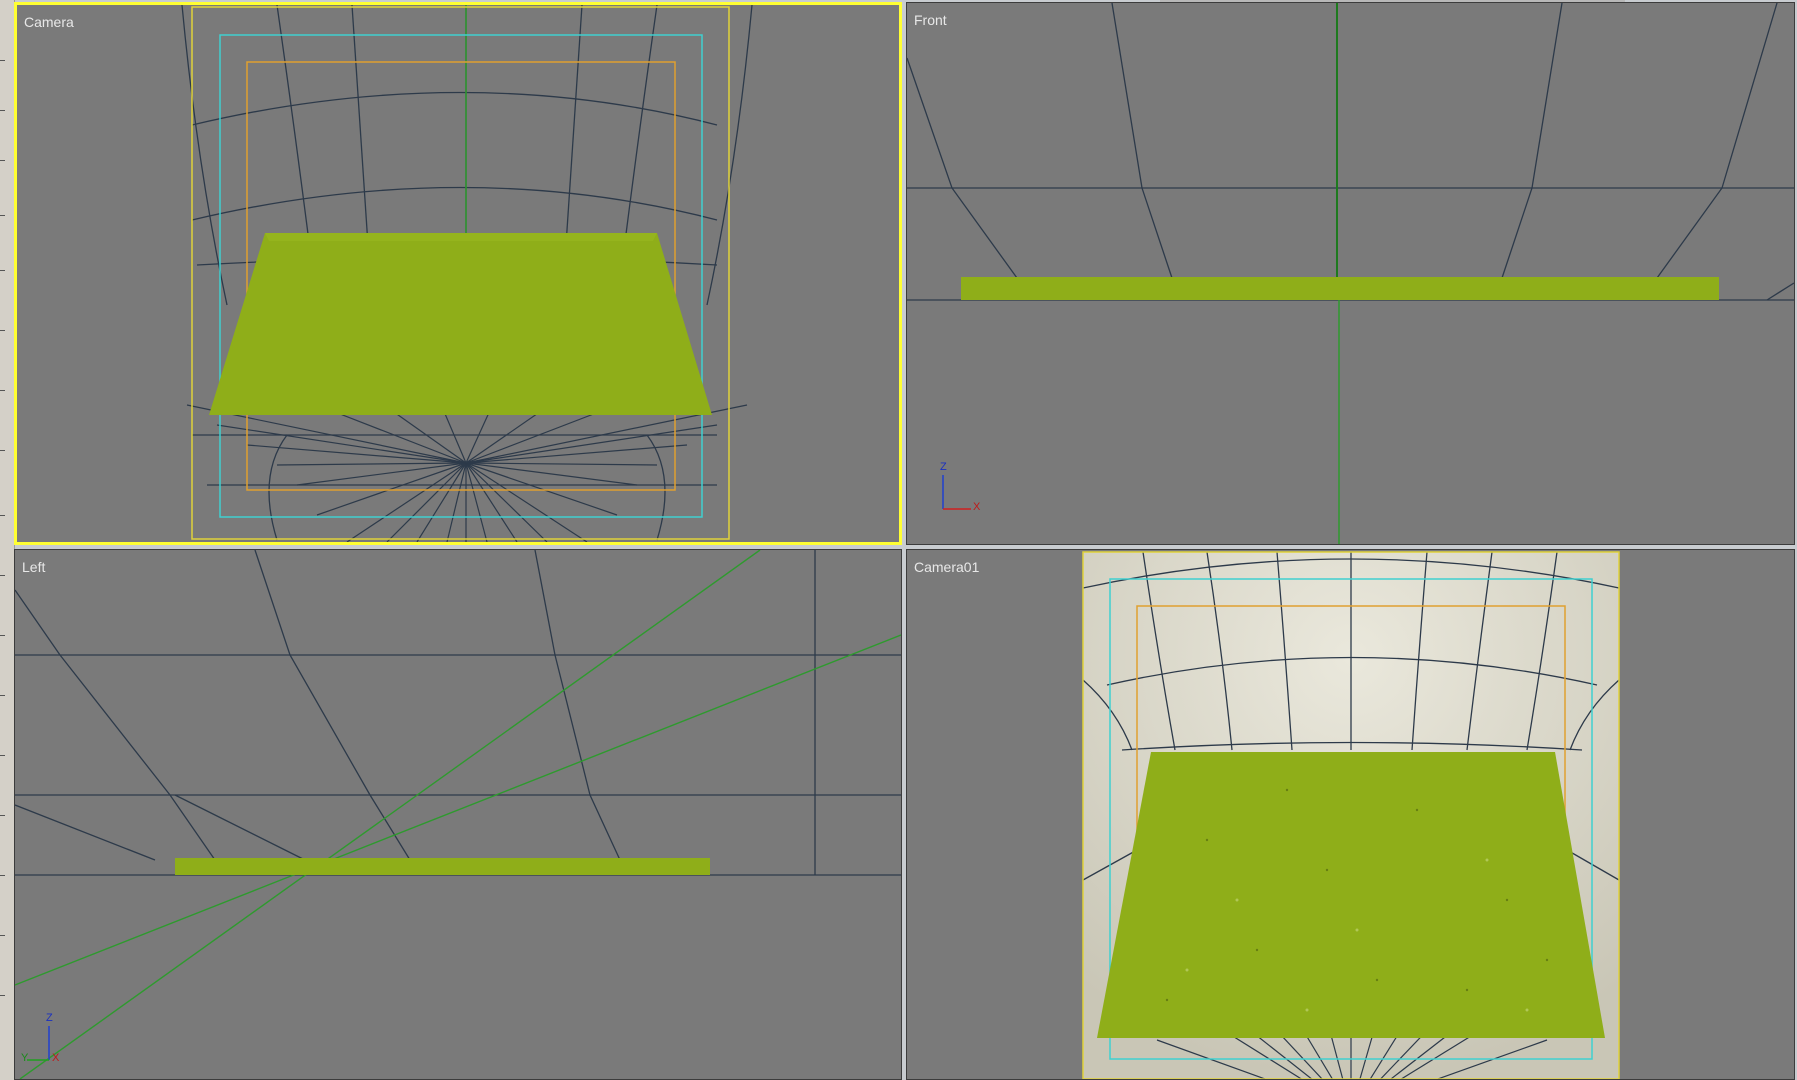  I want to click on viewport-label: Camera, so click(49, 22).